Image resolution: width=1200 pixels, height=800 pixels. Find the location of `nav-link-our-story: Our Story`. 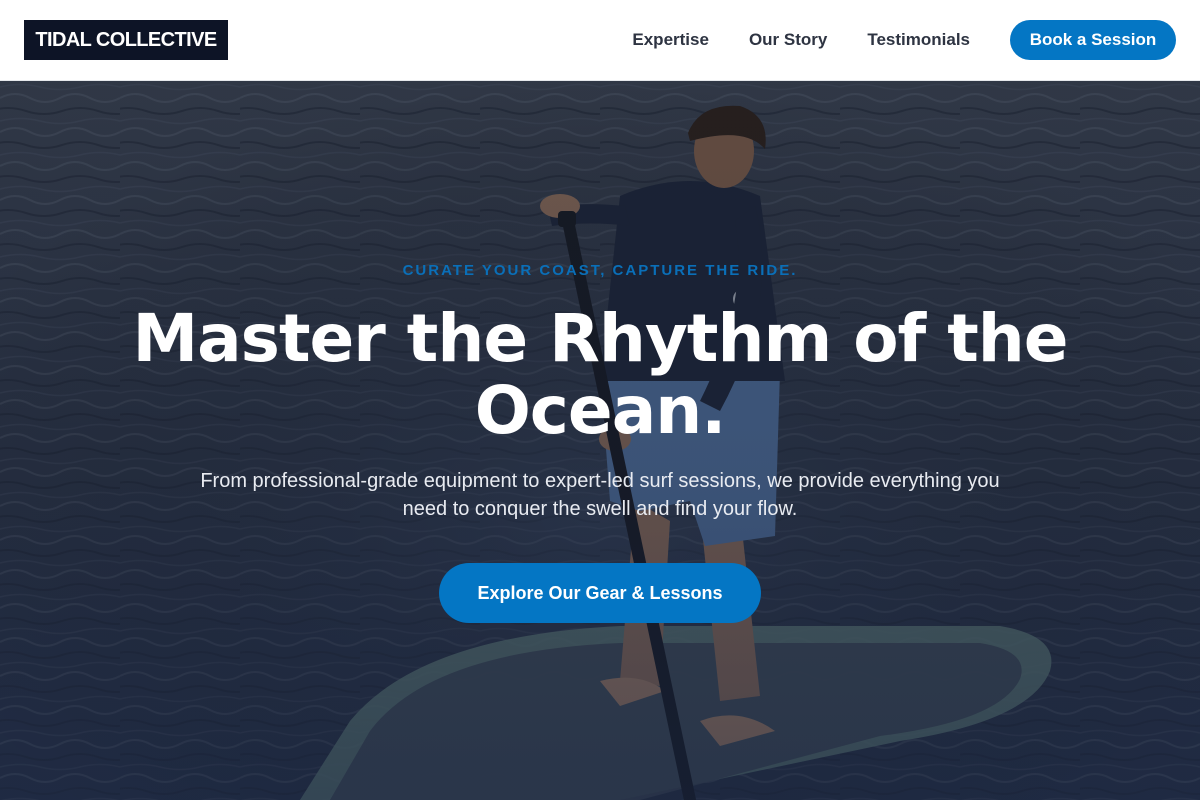

nav-link-our-story: Our Story is located at coordinates (788, 40).